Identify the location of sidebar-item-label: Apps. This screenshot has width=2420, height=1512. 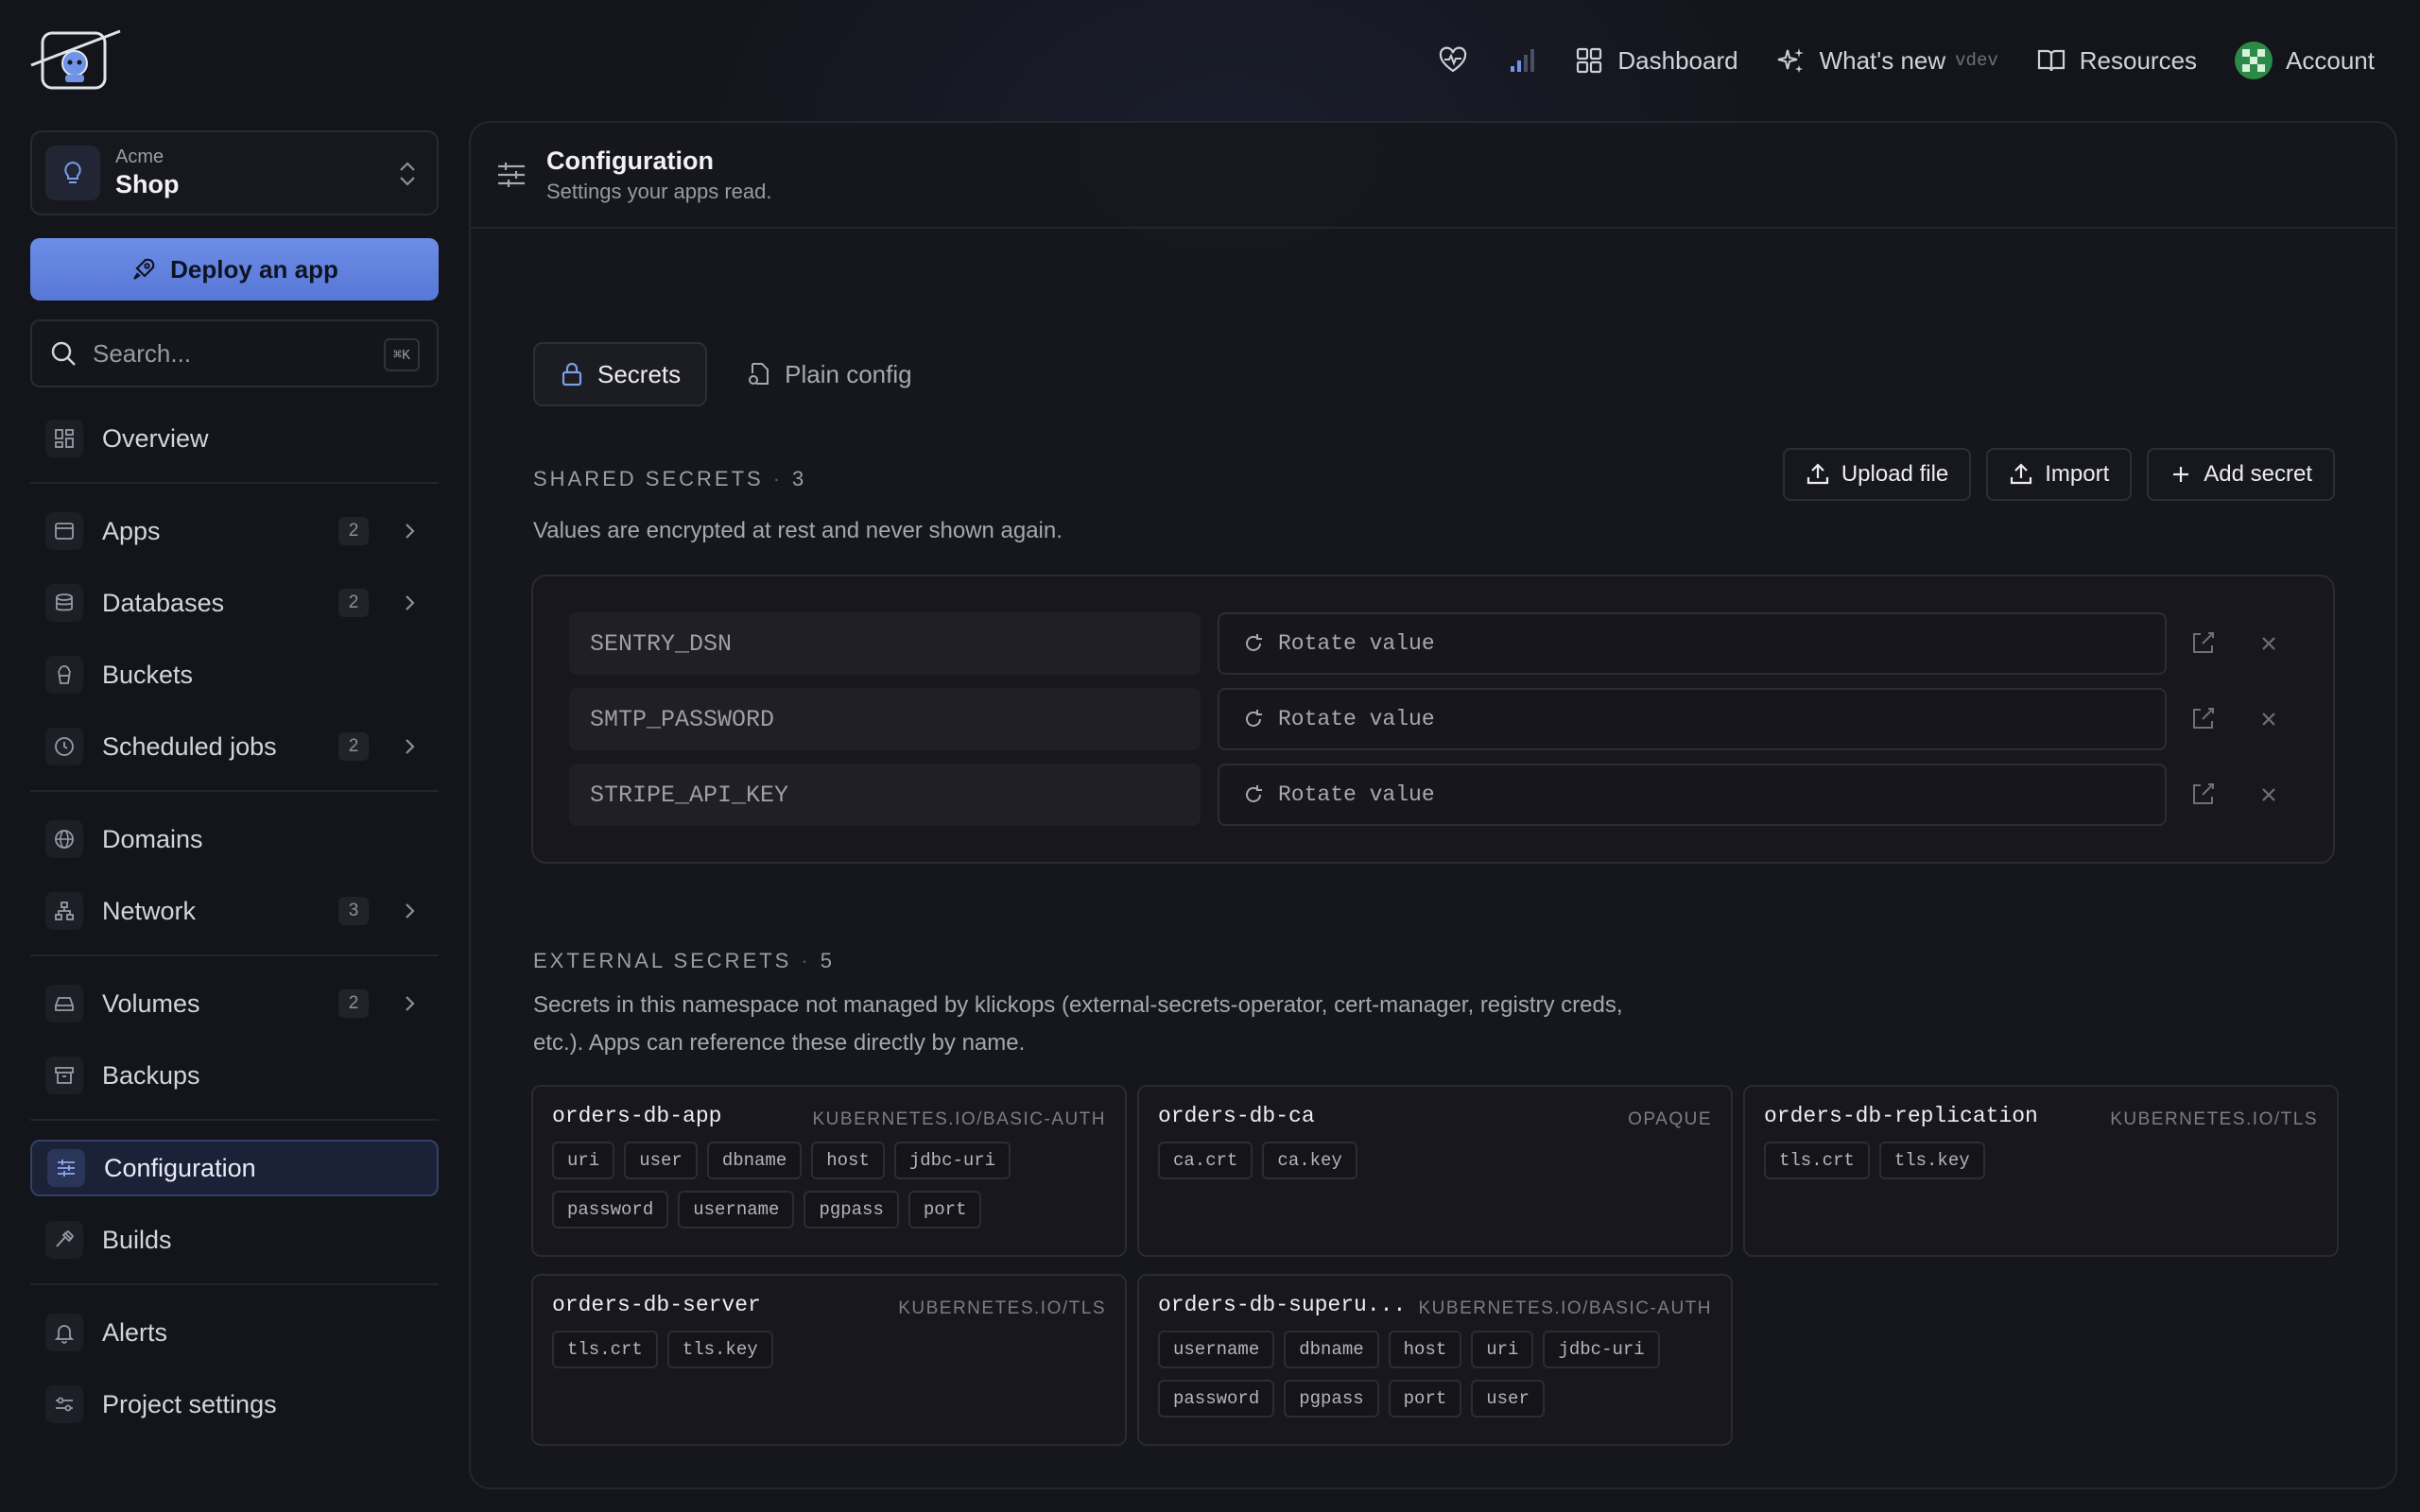
(131, 530).